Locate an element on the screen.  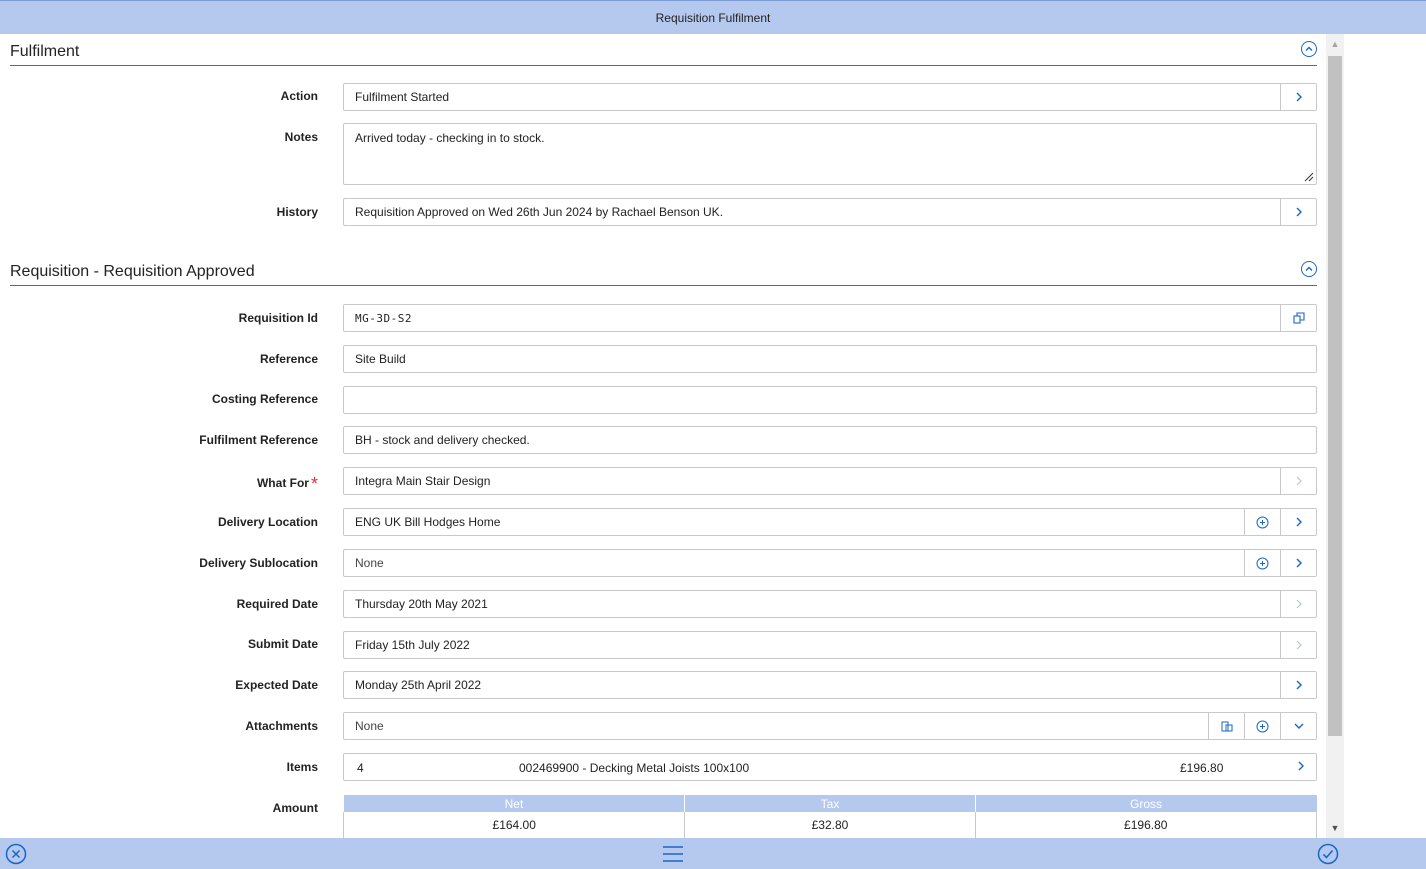
title-bar: Requisition Fulfilment is located at coordinates (713, 17).